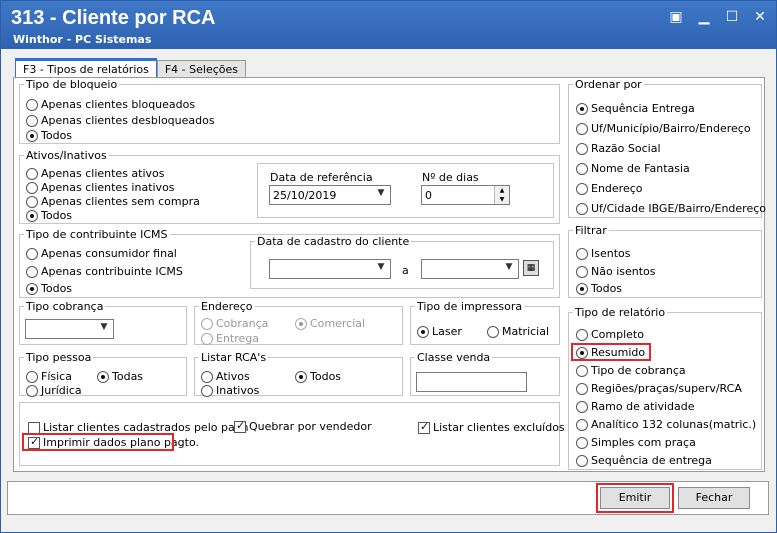 Image resolution: width=777 pixels, height=533 pixels. Describe the element at coordinates (599, 288) in the screenshot. I see `radio-filtrar-todos: Todos` at that location.